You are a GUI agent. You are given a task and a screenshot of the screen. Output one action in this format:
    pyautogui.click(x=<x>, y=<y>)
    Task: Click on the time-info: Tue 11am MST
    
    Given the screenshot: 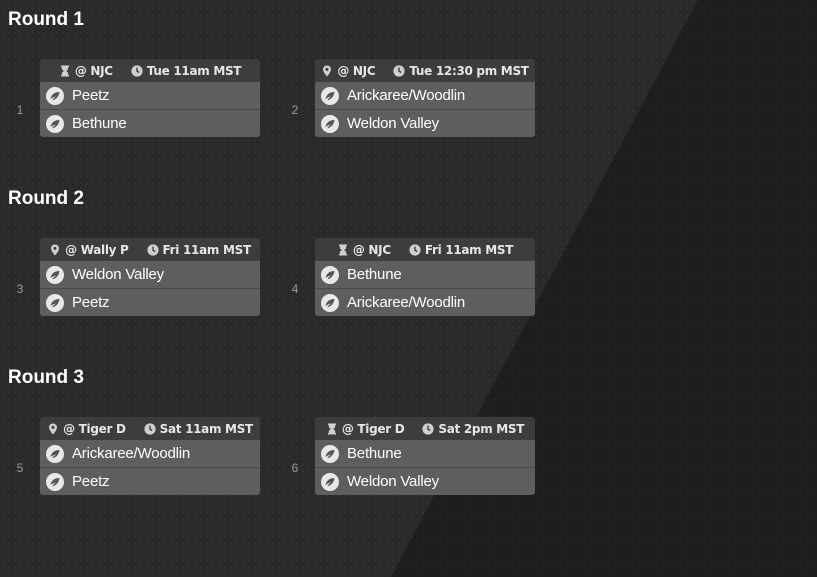 What is the action you would take?
    pyautogui.click(x=186, y=71)
    